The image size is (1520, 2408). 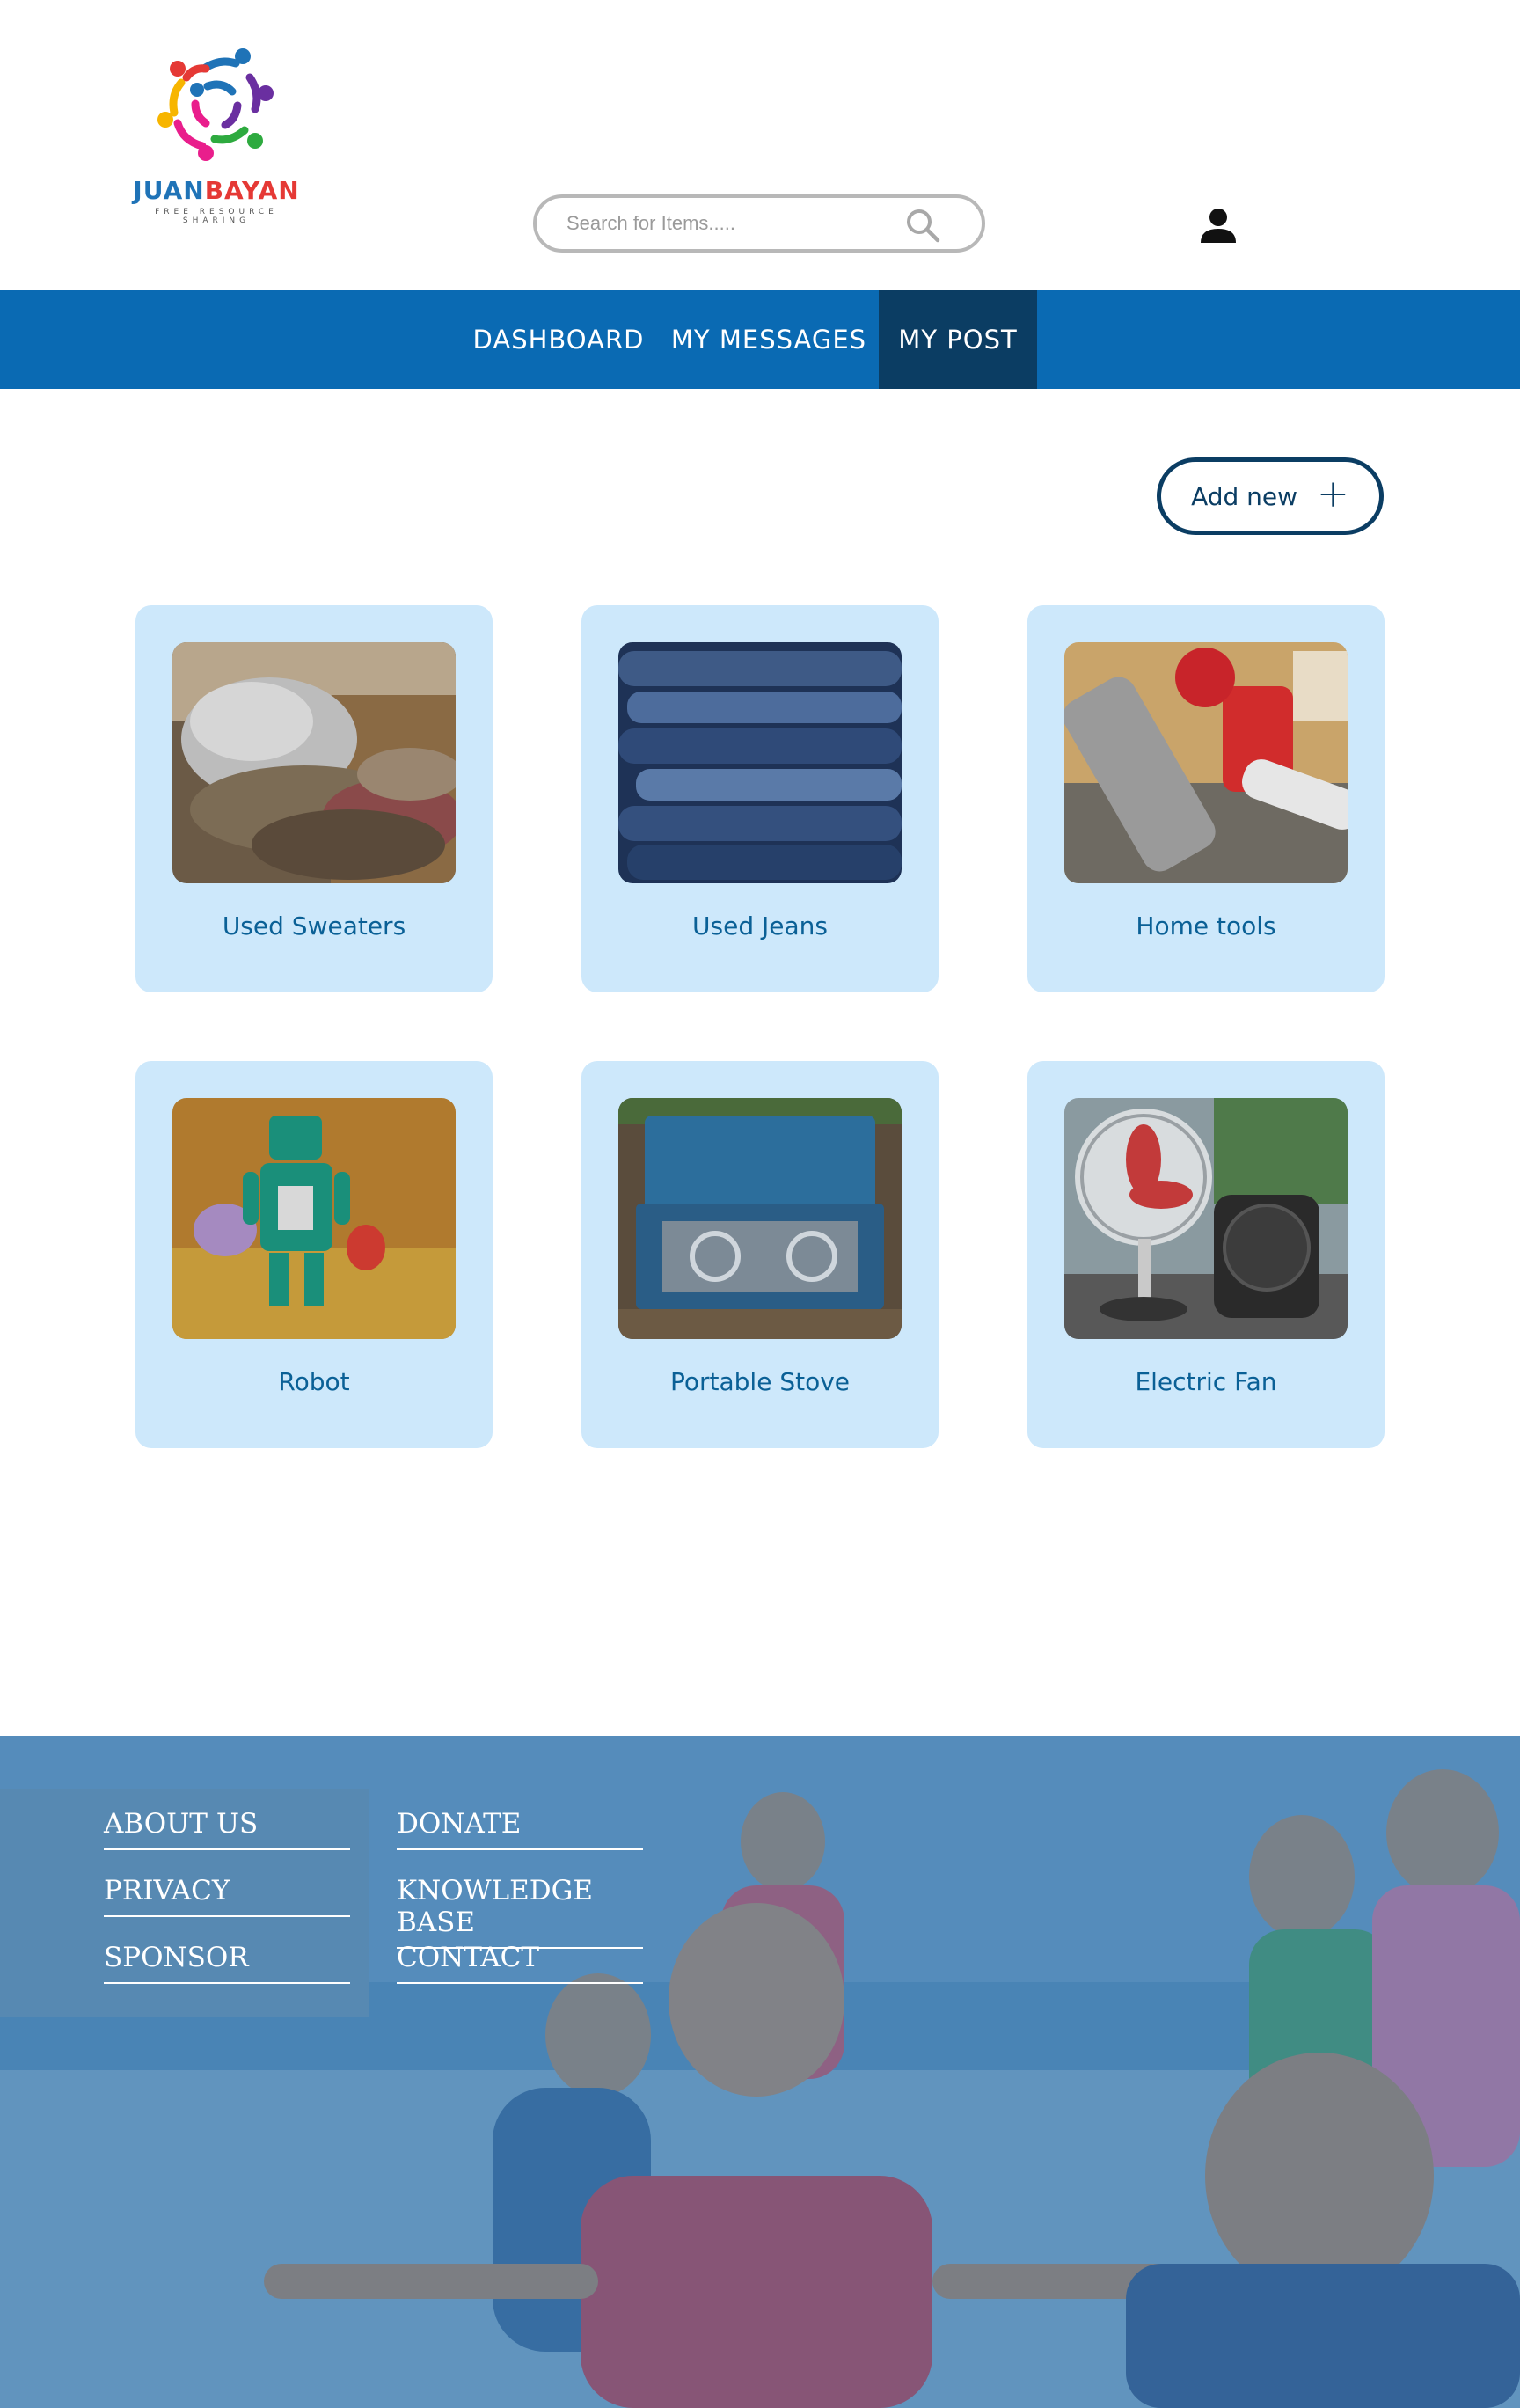 I want to click on post-image-tools, so click(x=1206, y=762).